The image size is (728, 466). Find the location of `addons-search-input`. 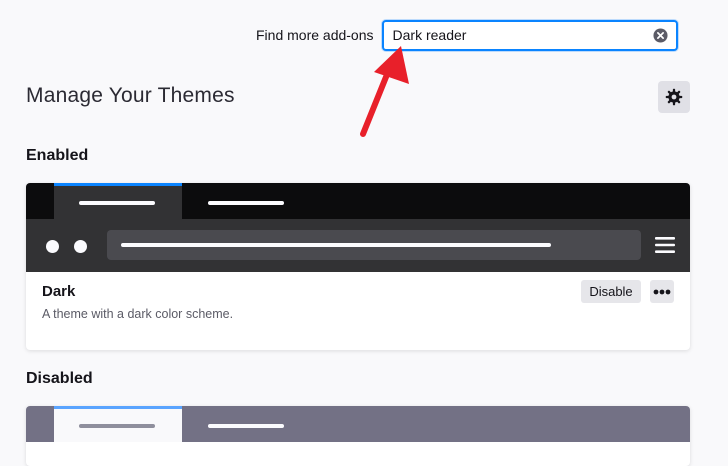

addons-search-input is located at coordinates (513, 35).